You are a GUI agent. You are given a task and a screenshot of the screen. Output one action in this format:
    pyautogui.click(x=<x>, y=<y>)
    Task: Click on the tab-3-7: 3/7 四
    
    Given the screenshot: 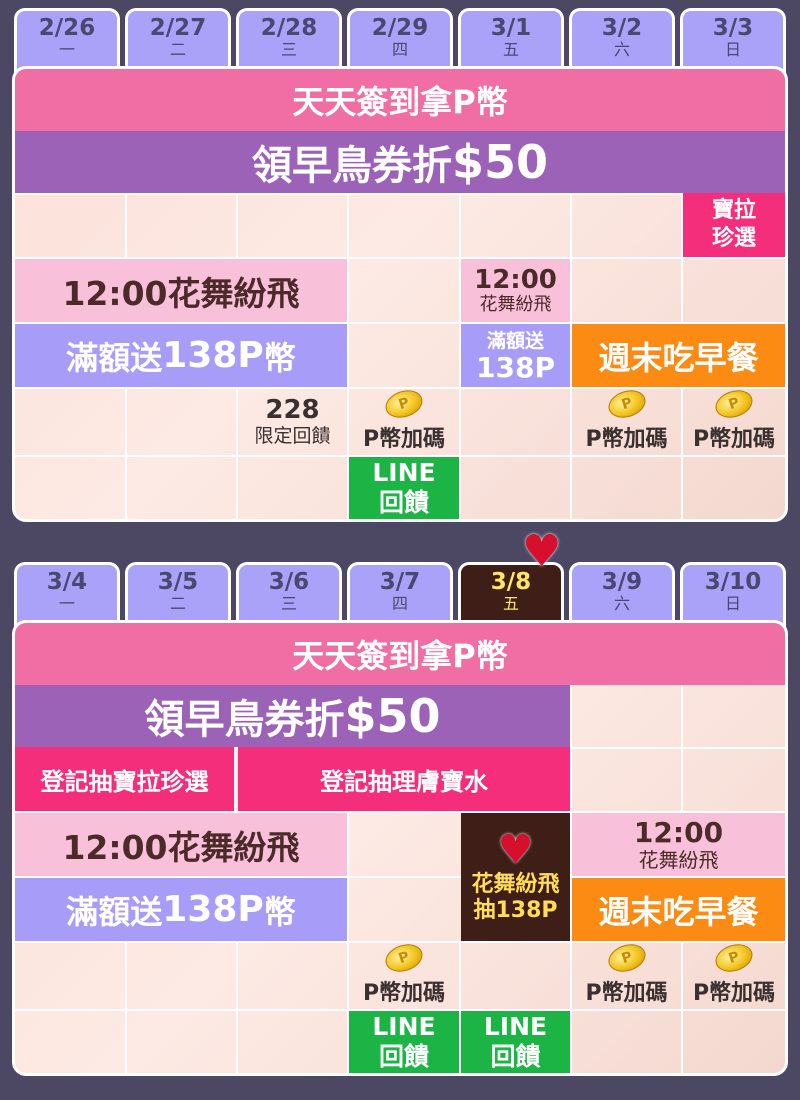 What is the action you would take?
    pyautogui.click(x=400, y=595)
    